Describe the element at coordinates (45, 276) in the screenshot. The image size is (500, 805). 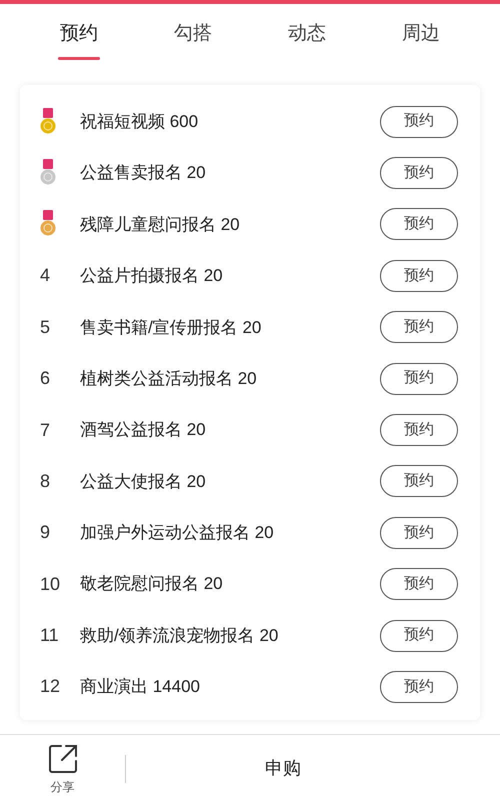
I see `rank-number: 4` at that location.